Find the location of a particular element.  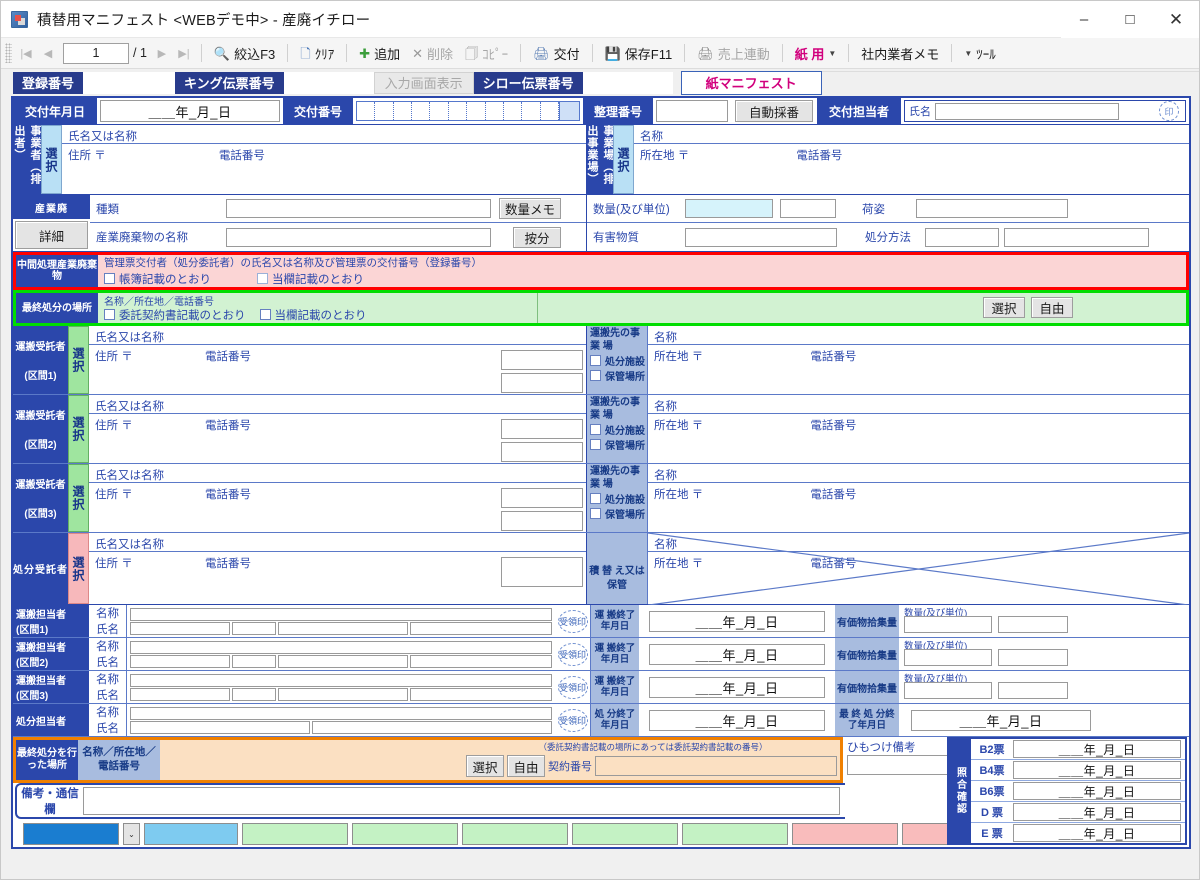

final-place-select-button: 選択 is located at coordinates (1004, 307).